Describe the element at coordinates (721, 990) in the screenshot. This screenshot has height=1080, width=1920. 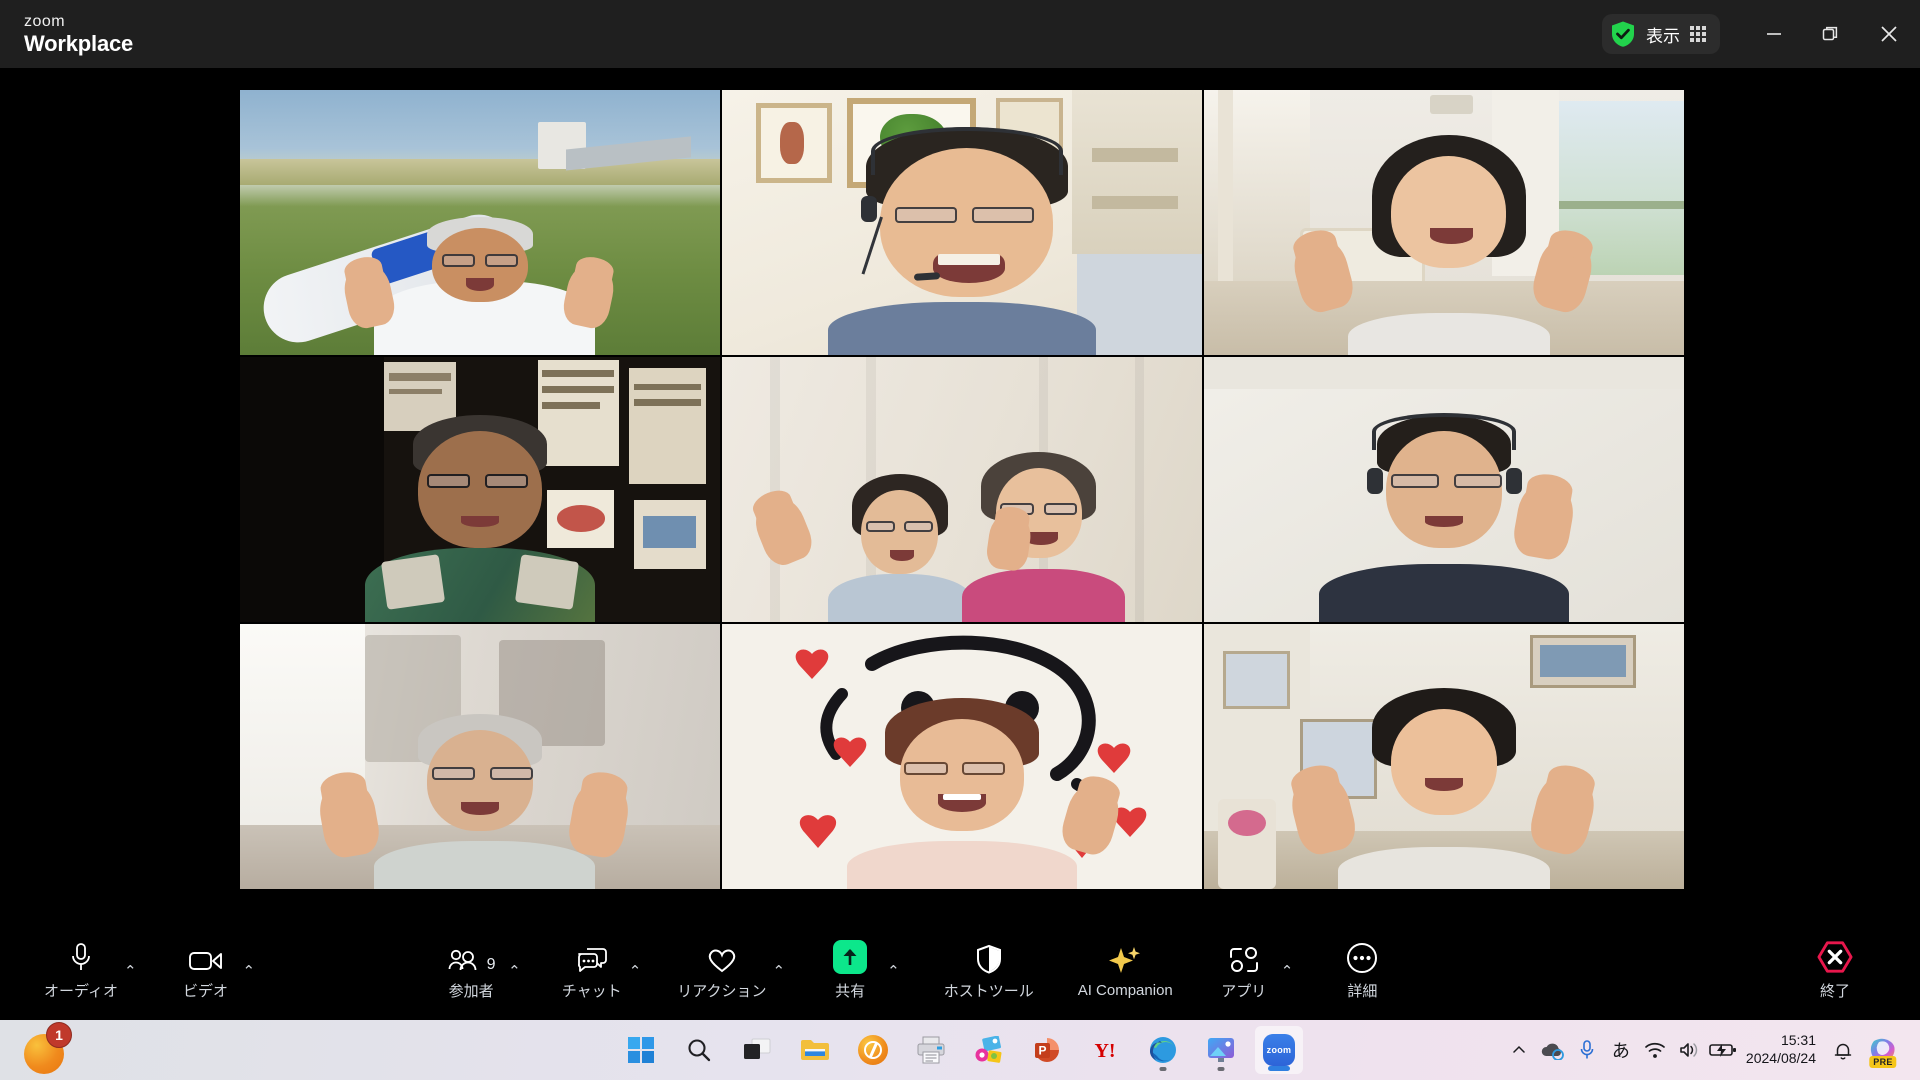
I see `reactions-label: リアクション` at that location.